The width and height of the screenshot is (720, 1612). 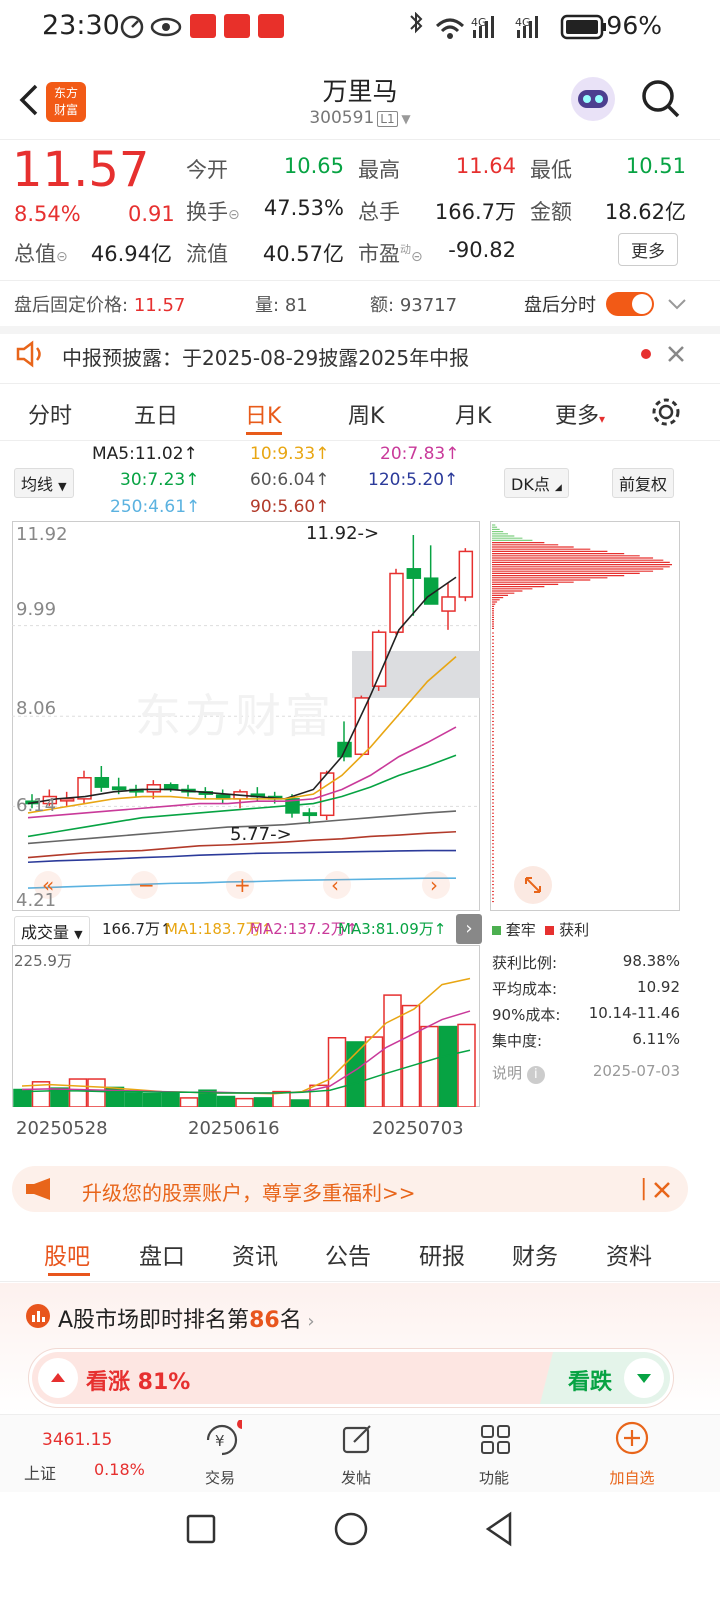 What do you see at coordinates (77, 1440) in the screenshot?
I see `index-value: 3461.15` at bounding box center [77, 1440].